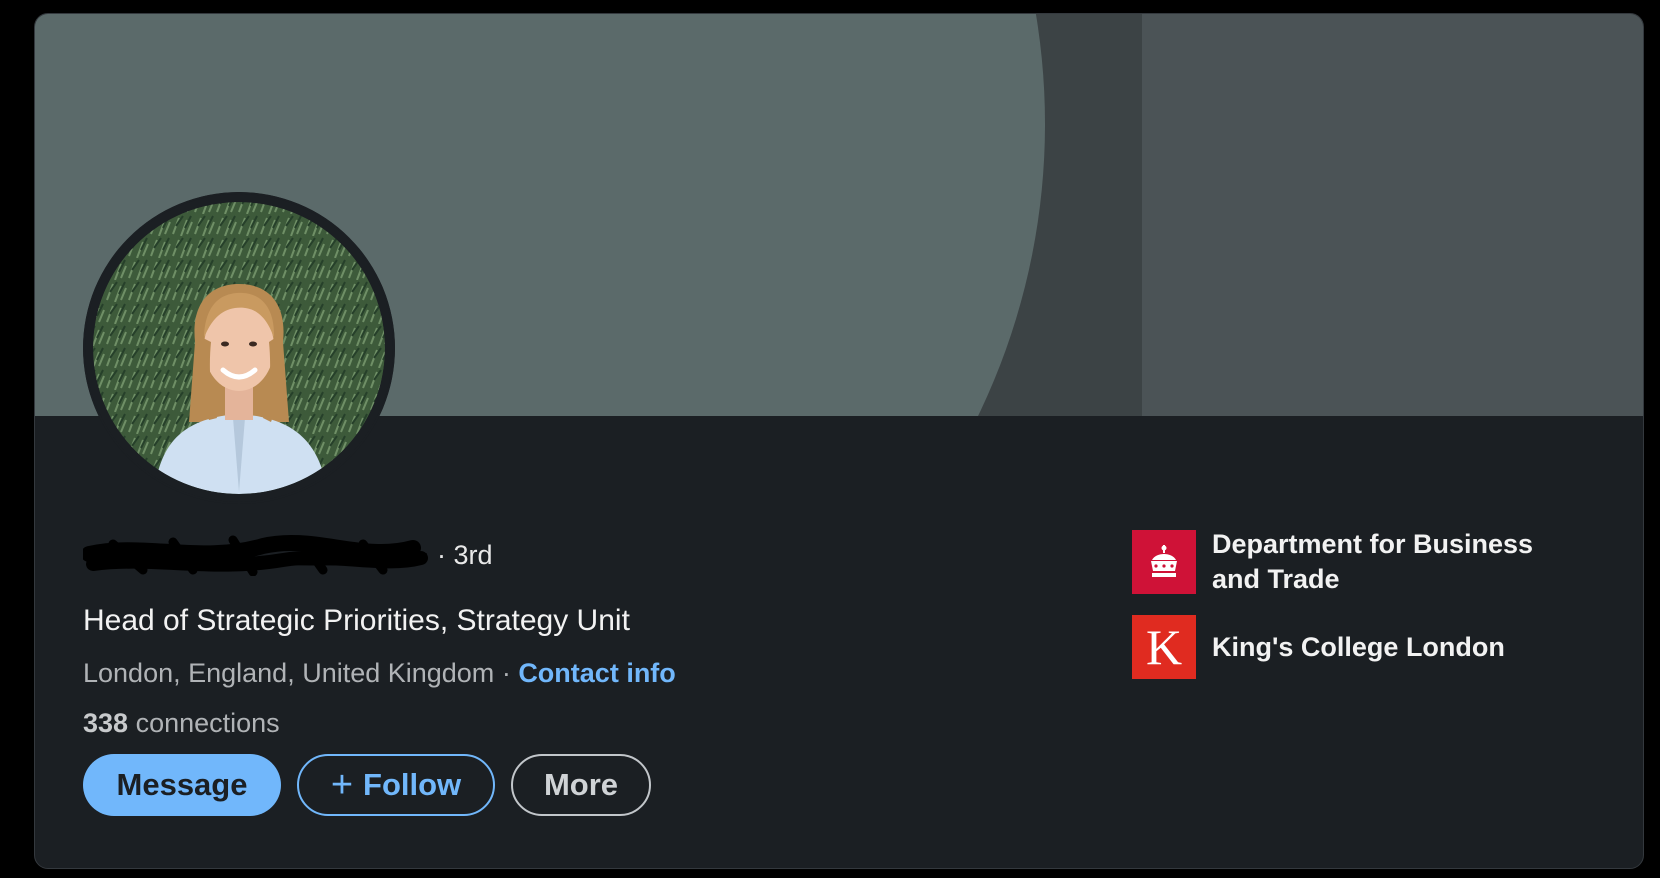  What do you see at coordinates (1373, 561) in the screenshot?
I see `org-name-dbt: Department for Business and Trade` at bounding box center [1373, 561].